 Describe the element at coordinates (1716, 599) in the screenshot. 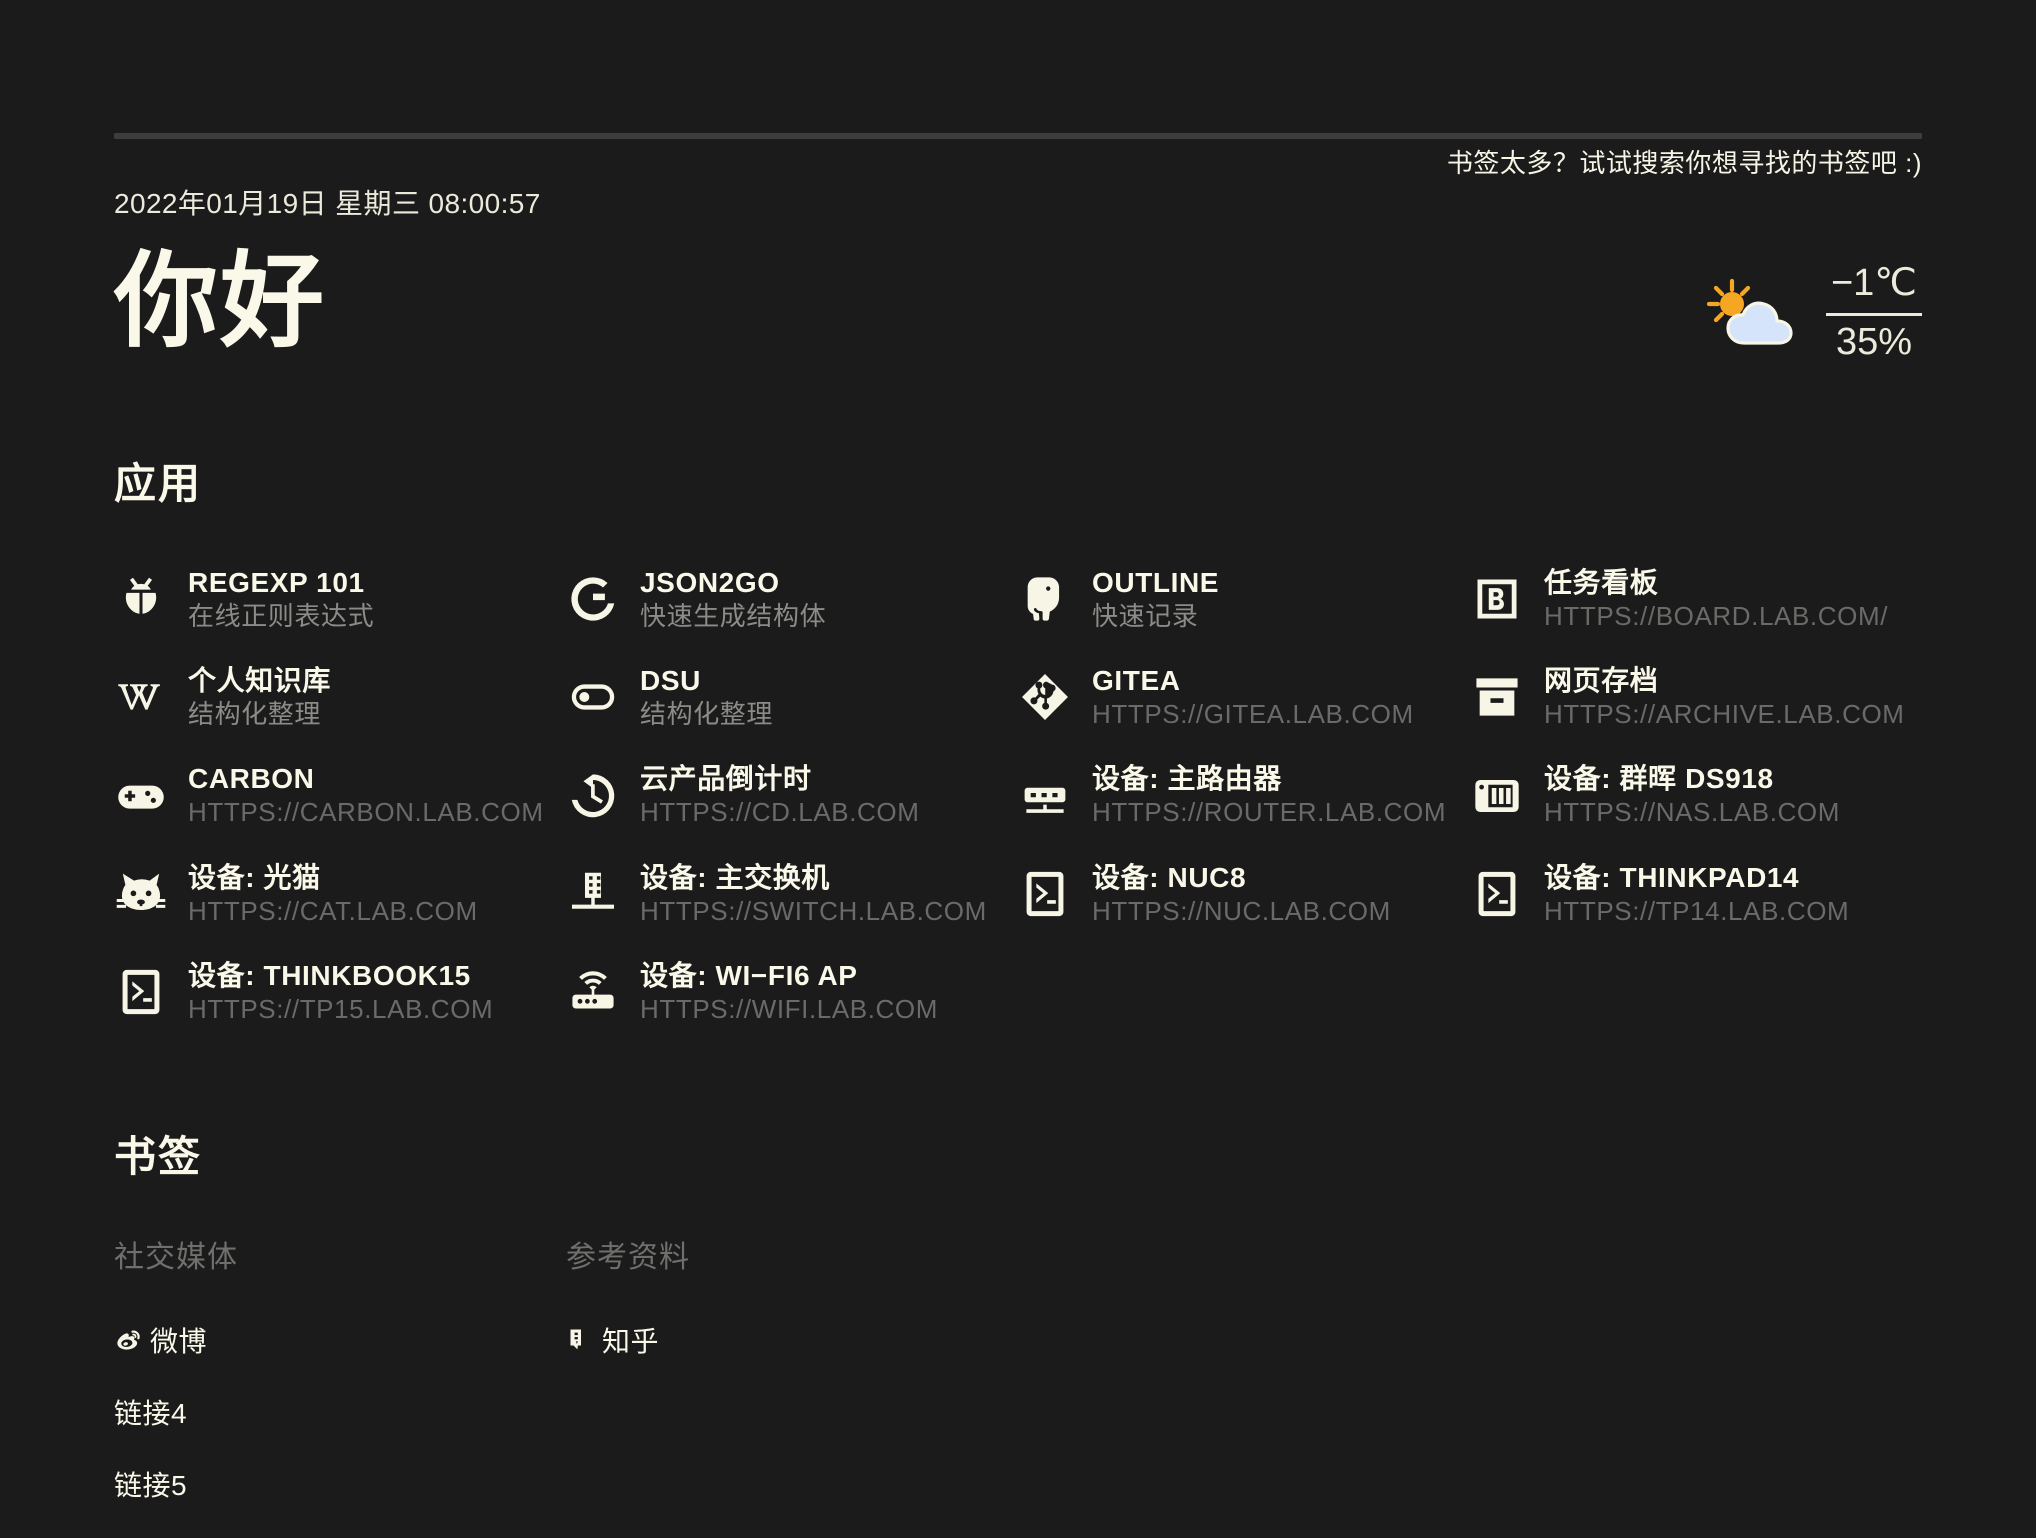

I see `app-text: 任务看板 HTTPS://BOARD.LAB.COM/` at that location.